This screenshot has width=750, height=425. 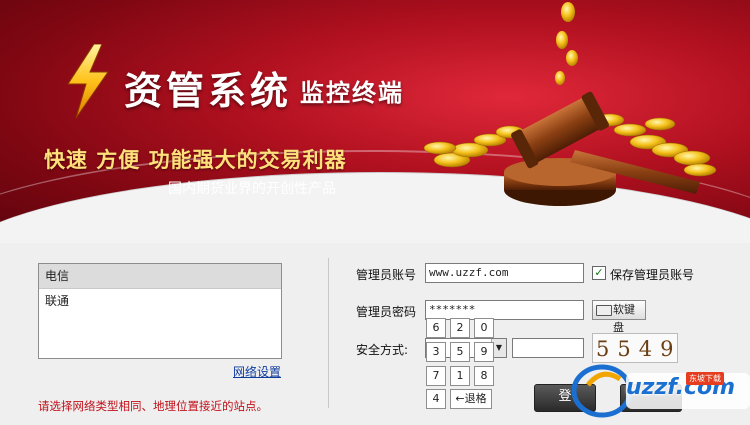 I want to click on divider, so click(x=328, y=333).